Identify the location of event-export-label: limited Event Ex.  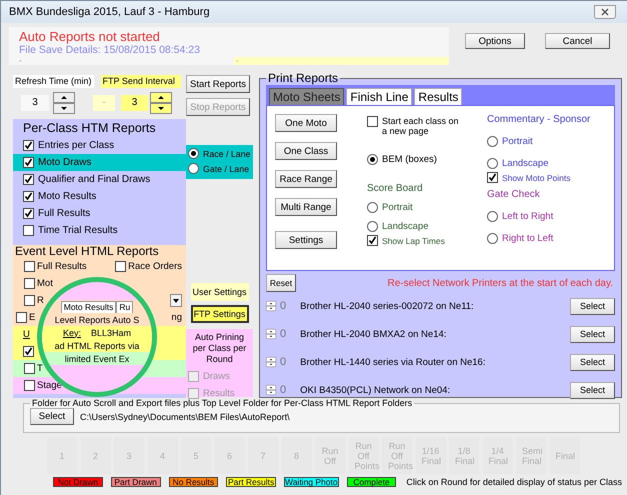
(97, 359).